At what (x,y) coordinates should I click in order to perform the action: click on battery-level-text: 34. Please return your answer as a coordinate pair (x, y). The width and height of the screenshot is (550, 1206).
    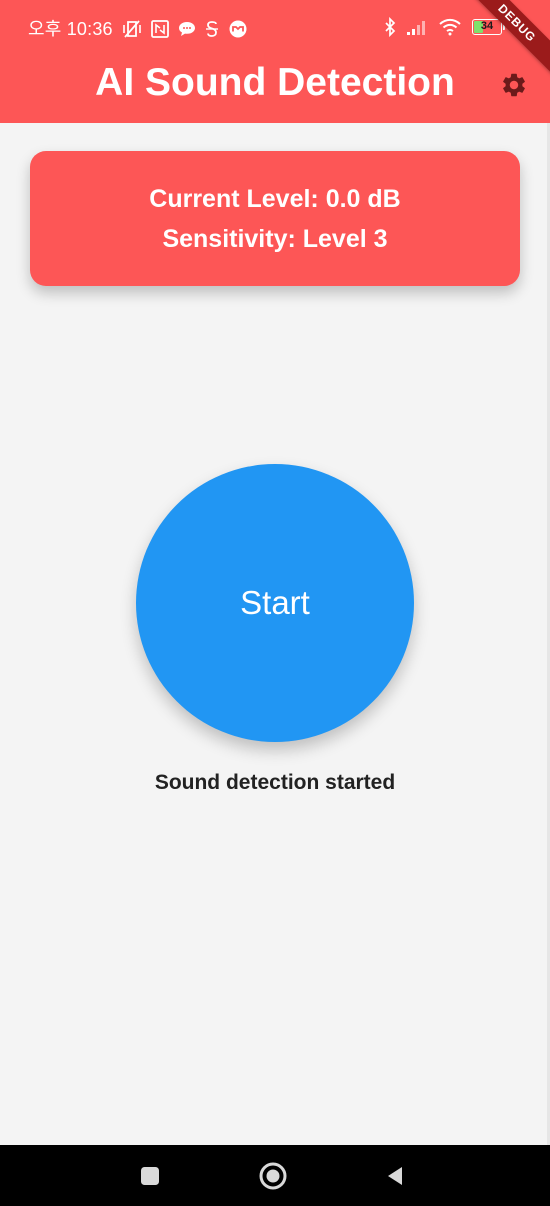
    Looking at the image, I should click on (487, 26).